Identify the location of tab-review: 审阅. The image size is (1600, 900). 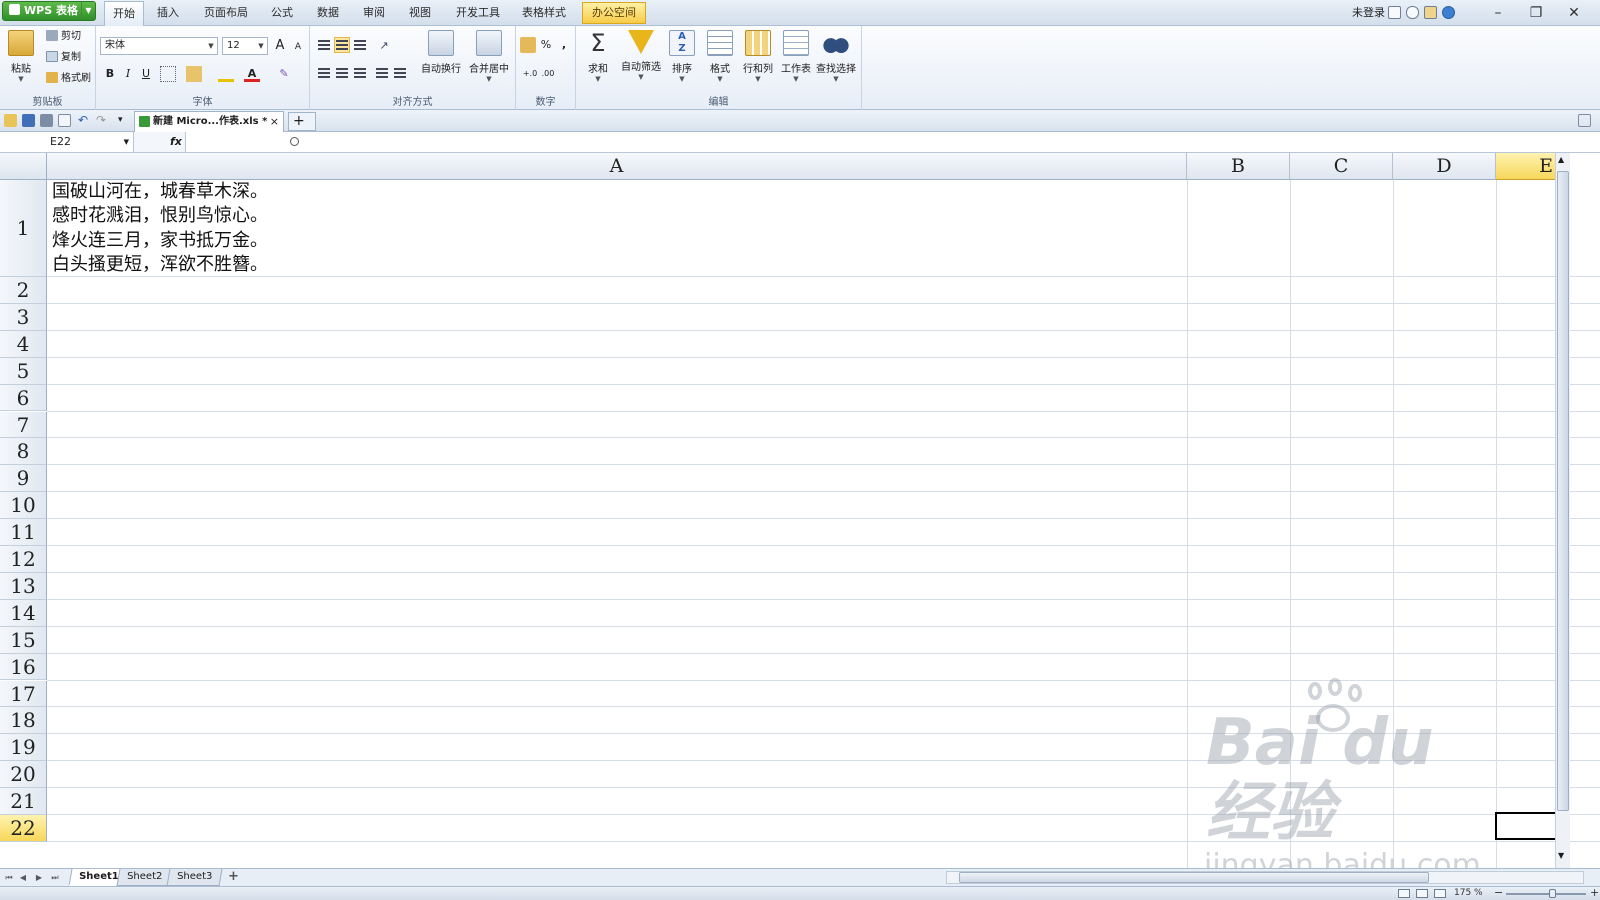
(374, 13).